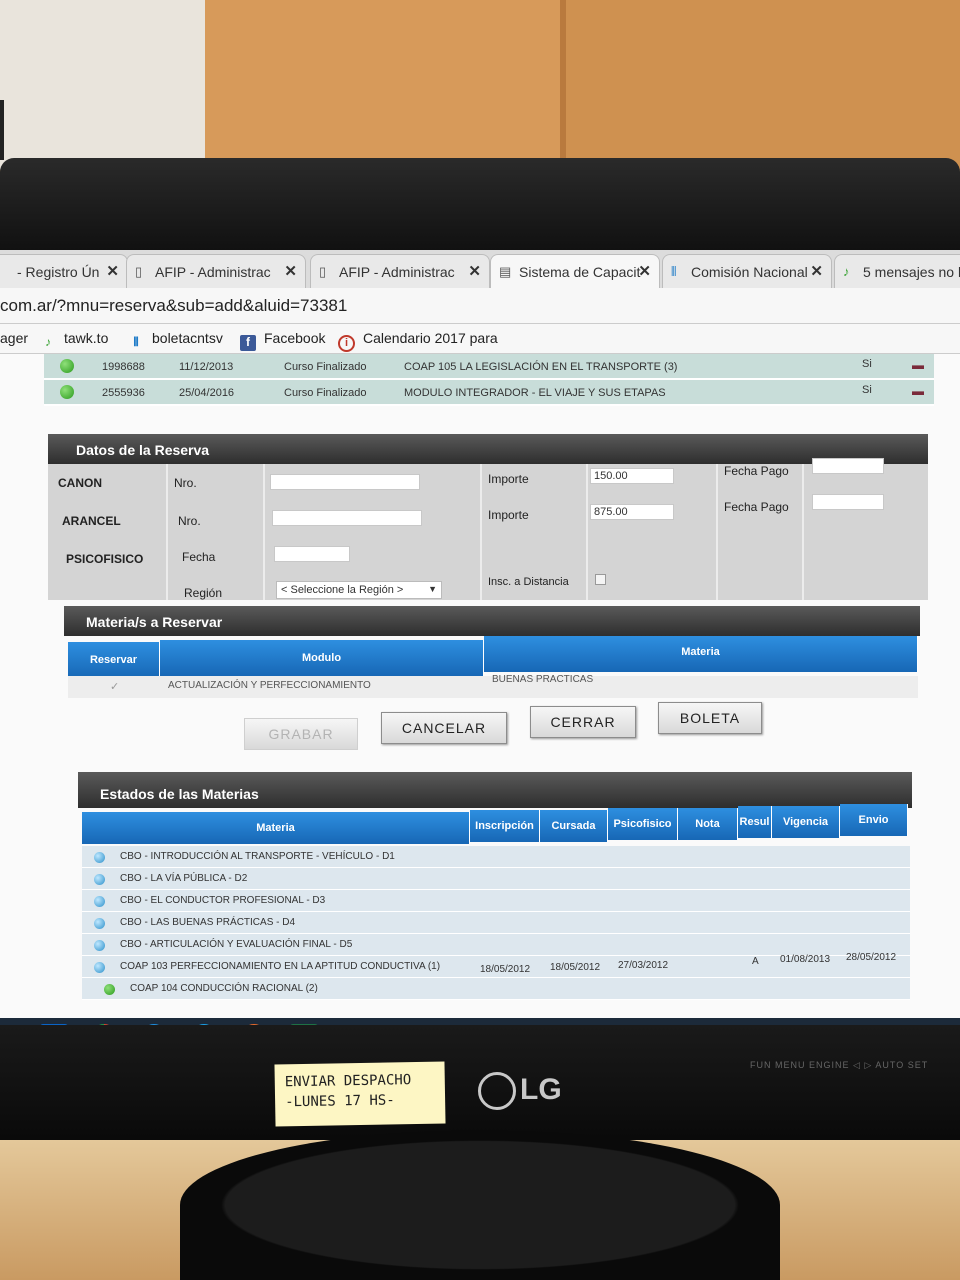 This screenshot has width=960, height=1280. I want to click on bookmark-ager: ager, so click(14, 338).